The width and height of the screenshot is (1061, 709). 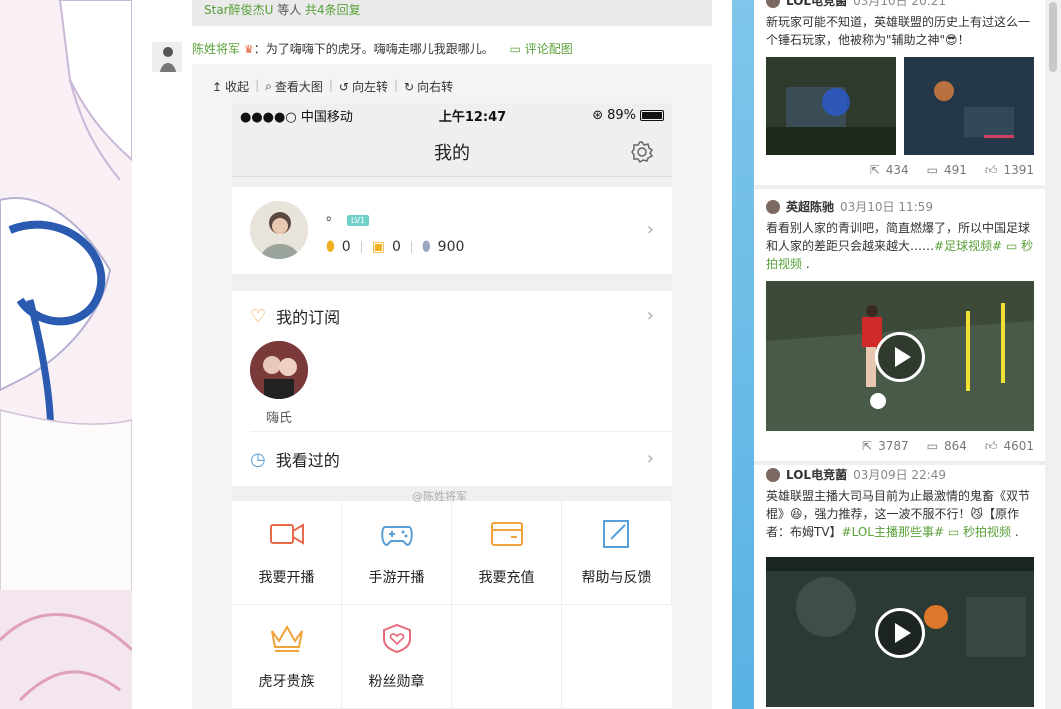 I want to click on scrollbar-thumb, so click(x=1053, y=37).